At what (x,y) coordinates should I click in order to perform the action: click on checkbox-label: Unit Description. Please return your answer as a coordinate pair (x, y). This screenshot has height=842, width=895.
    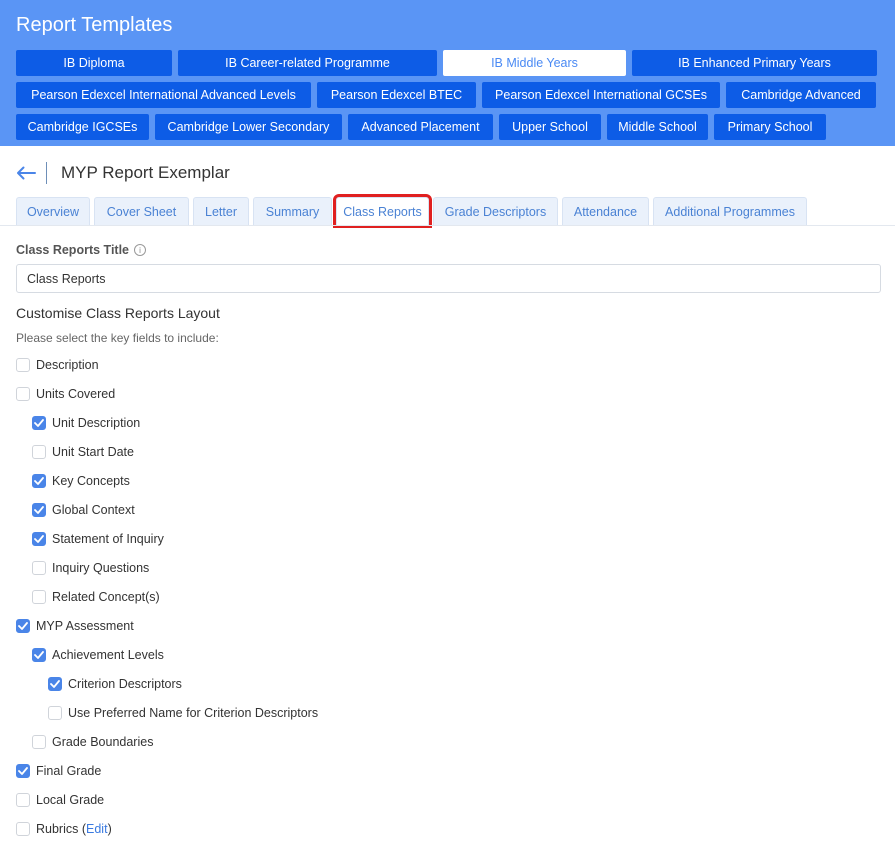
    Looking at the image, I should click on (96, 423).